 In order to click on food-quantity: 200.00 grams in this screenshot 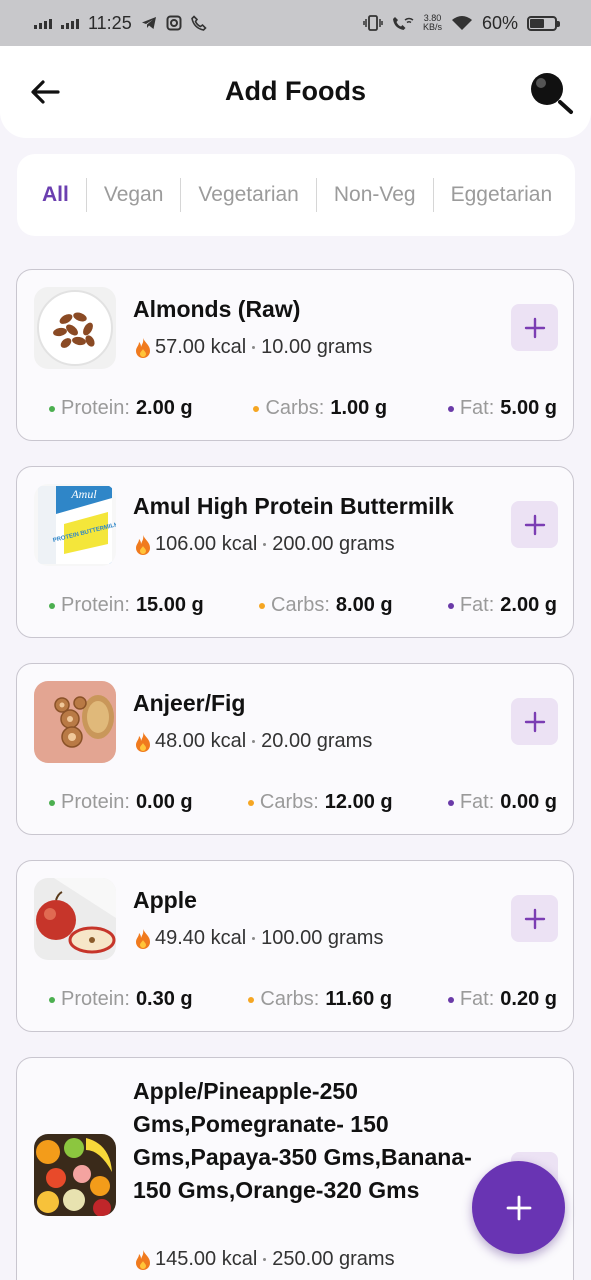, I will do `click(333, 544)`.